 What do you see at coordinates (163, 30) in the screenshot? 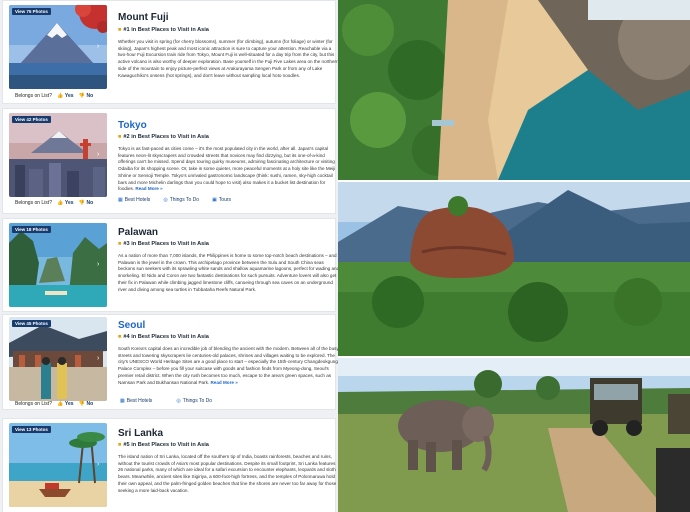
I see `rank-label: ■ #1 in Best Places to Visit in Asia` at bounding box center [163, 30].